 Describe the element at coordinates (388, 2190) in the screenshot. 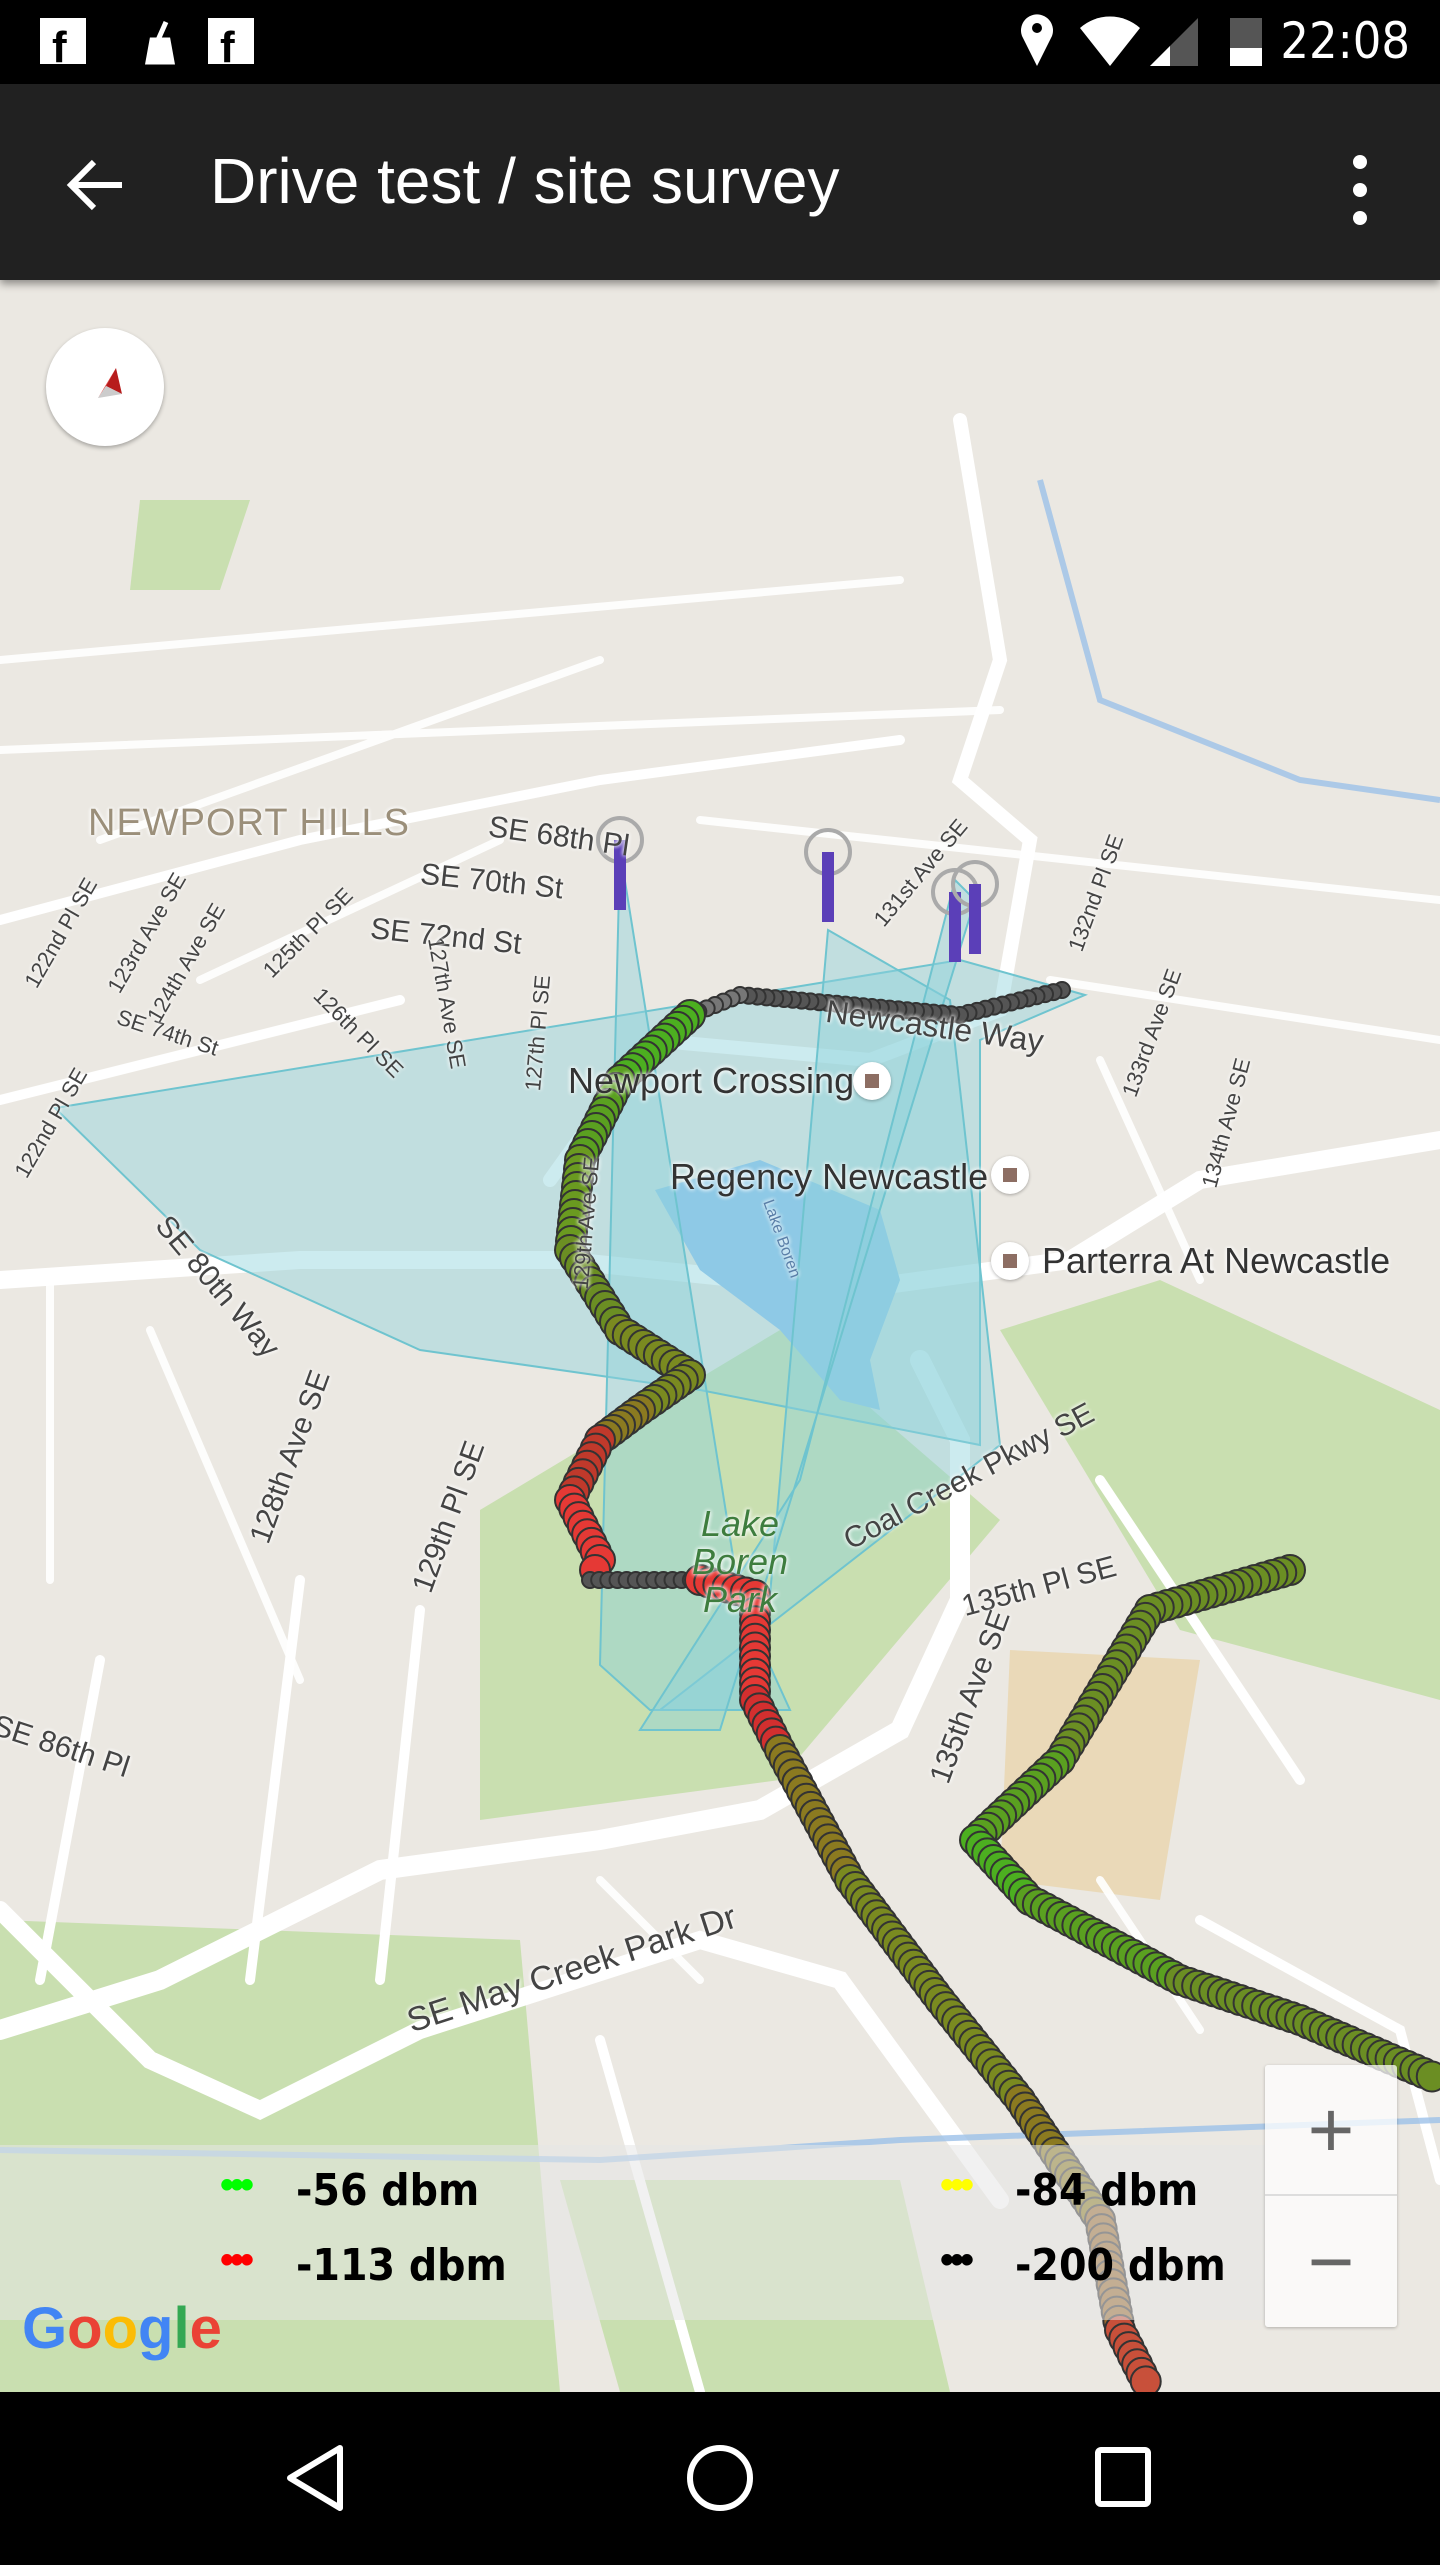

I see `legend-label: -56 dbm` at that location.